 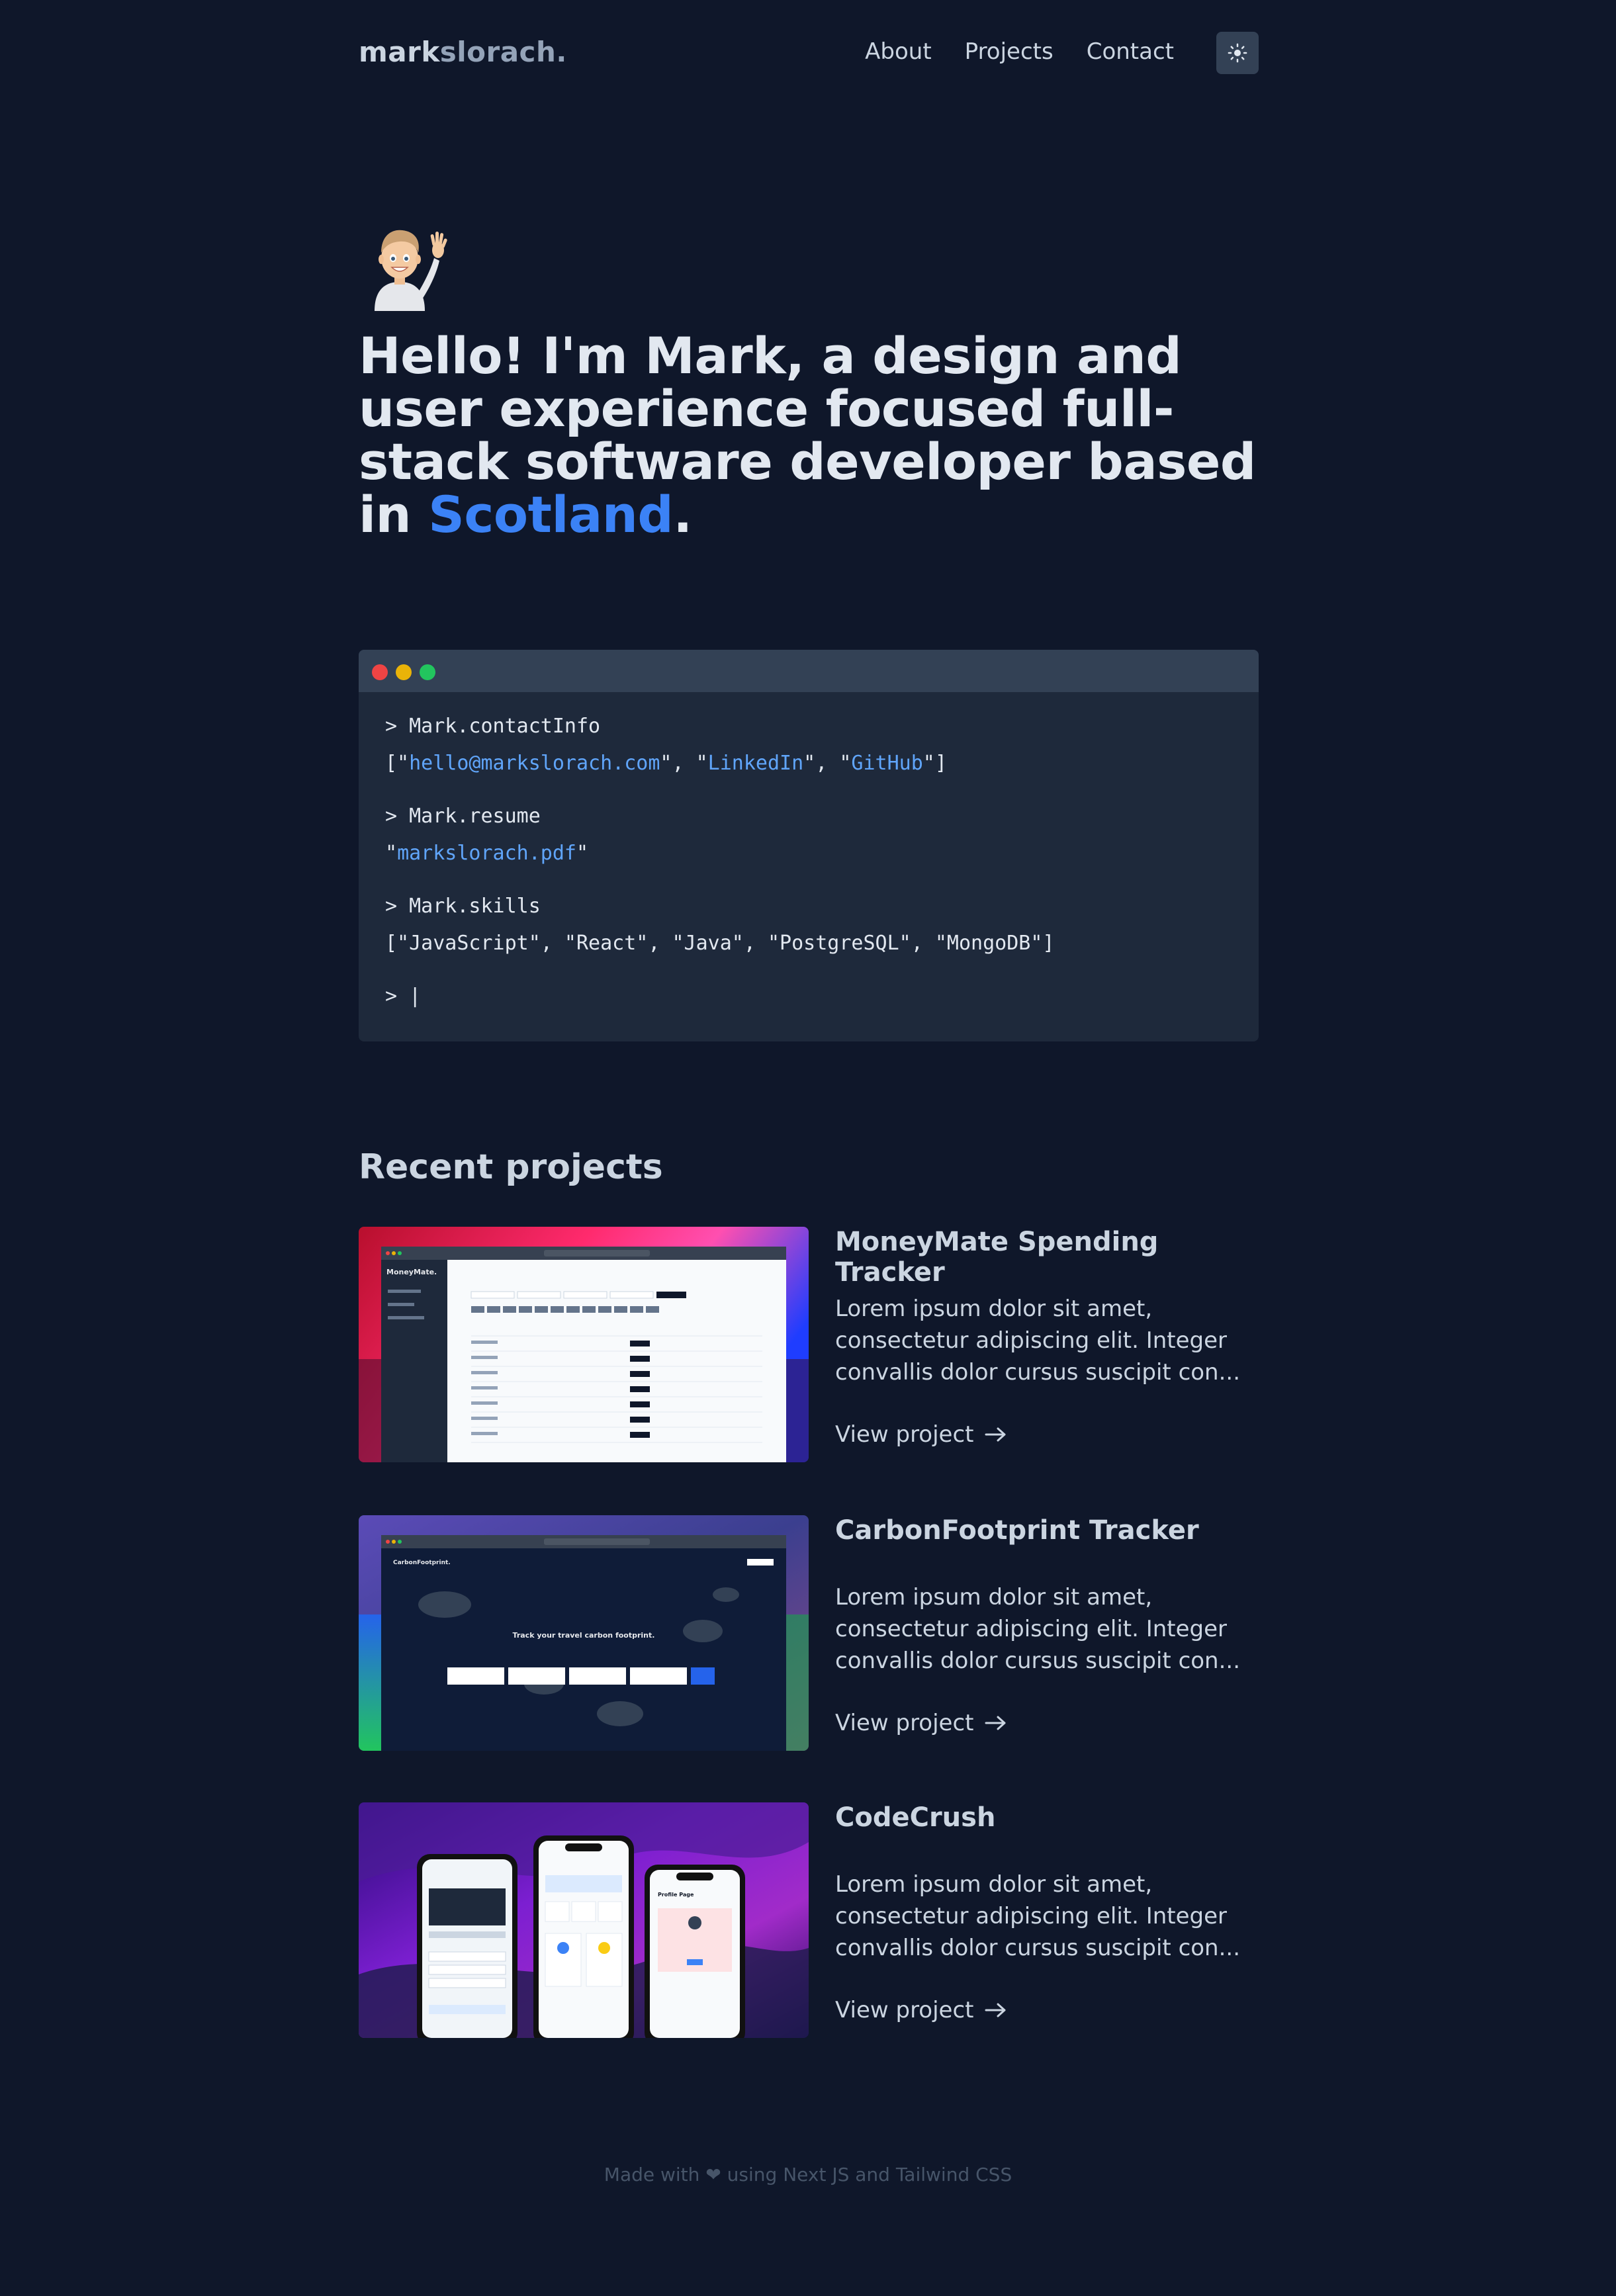 What do you see at coordinates (676, 1895) in the screenshot?
I see `thumb-screen-title: Profile Page` at bounding box center [676, 1895].